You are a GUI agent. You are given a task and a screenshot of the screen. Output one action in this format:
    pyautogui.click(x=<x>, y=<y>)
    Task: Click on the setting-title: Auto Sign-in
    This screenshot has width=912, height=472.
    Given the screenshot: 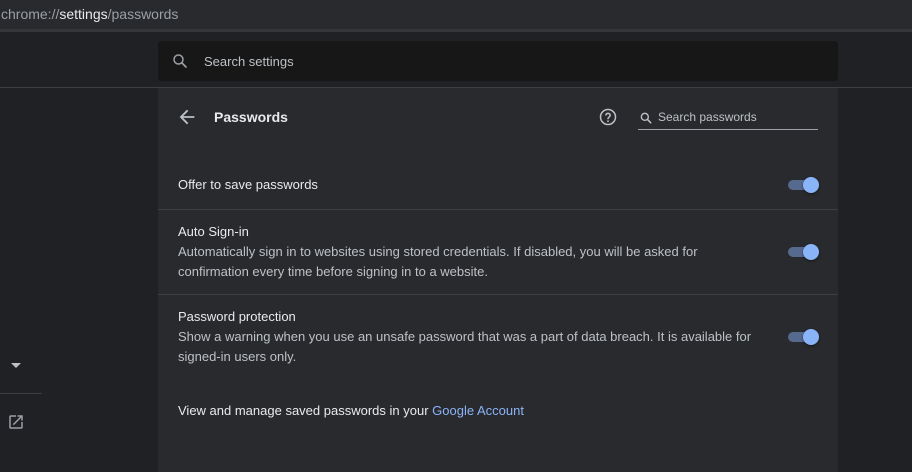 What is the action you would take?
    pyautogui.click(x=213, y=231)
    